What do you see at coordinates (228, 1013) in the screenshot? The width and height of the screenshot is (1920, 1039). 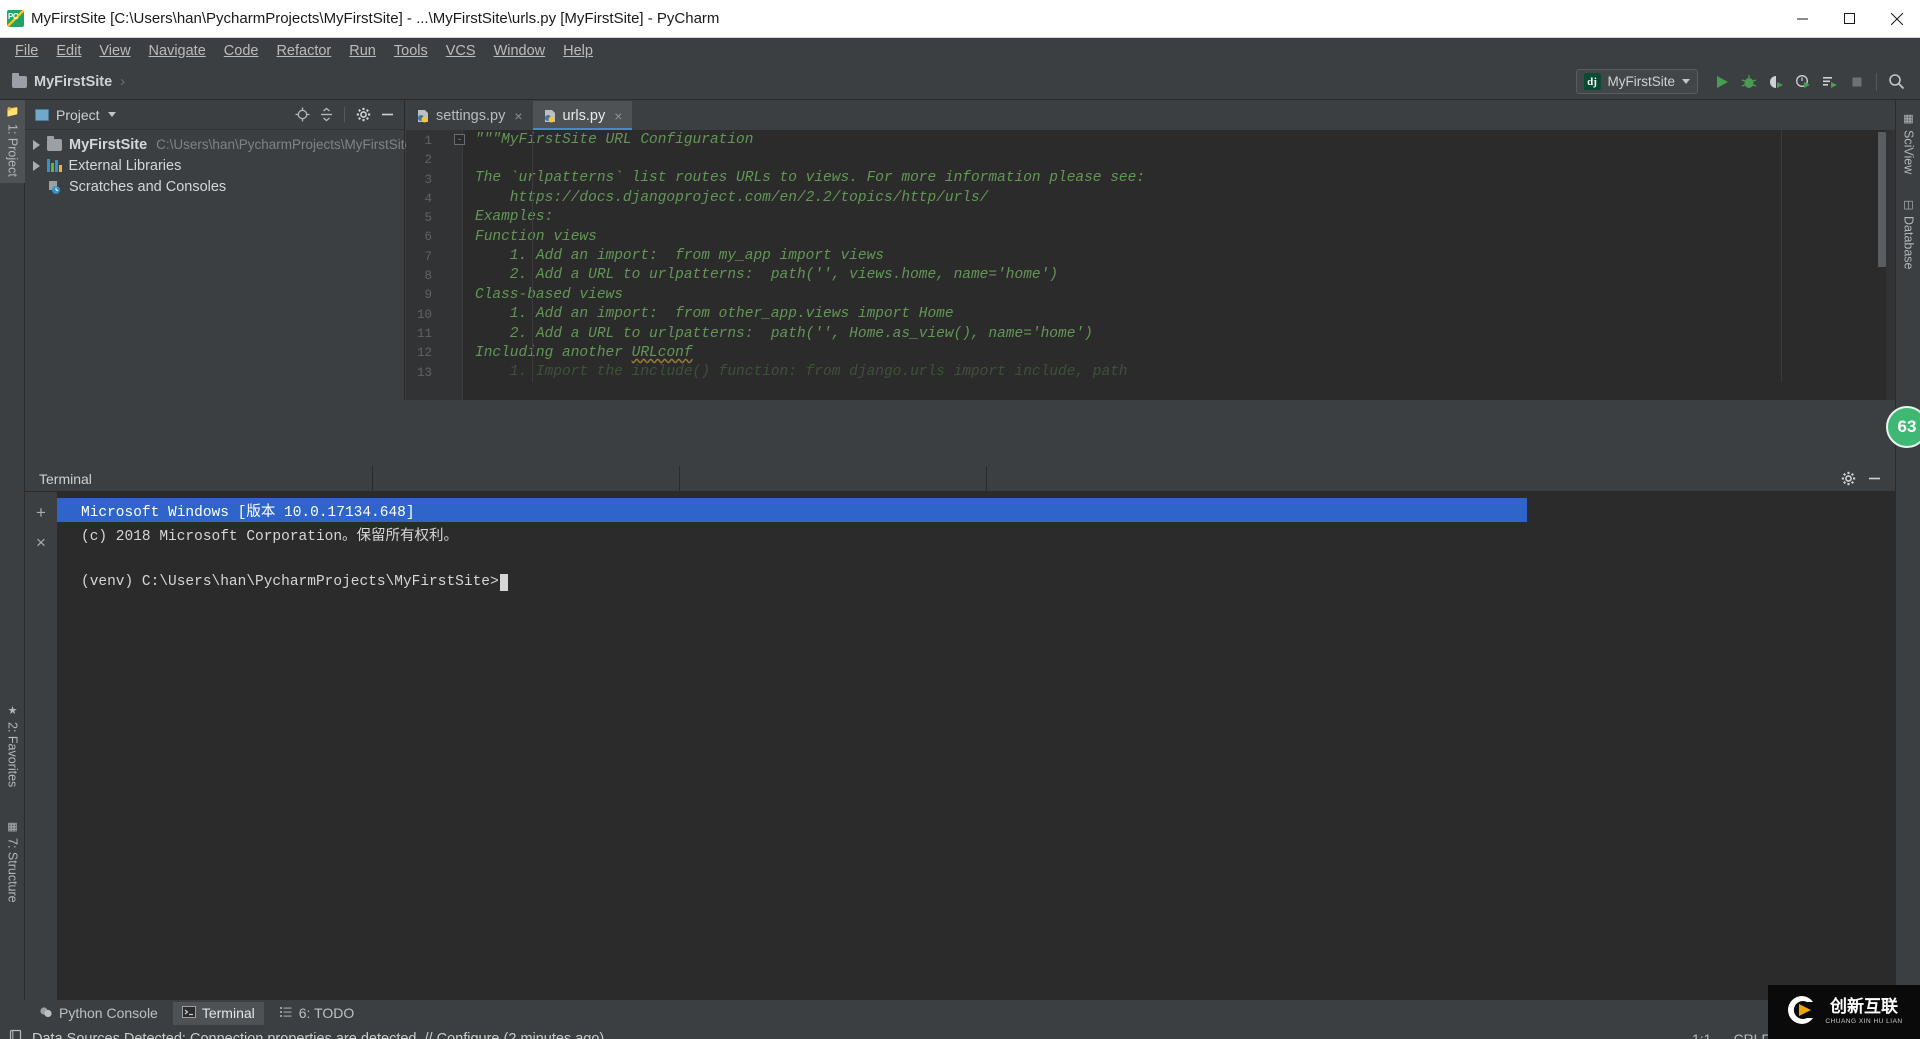 I see `bottom-tab-terminal-label: Terminal` at bounding box center [228, 1013].